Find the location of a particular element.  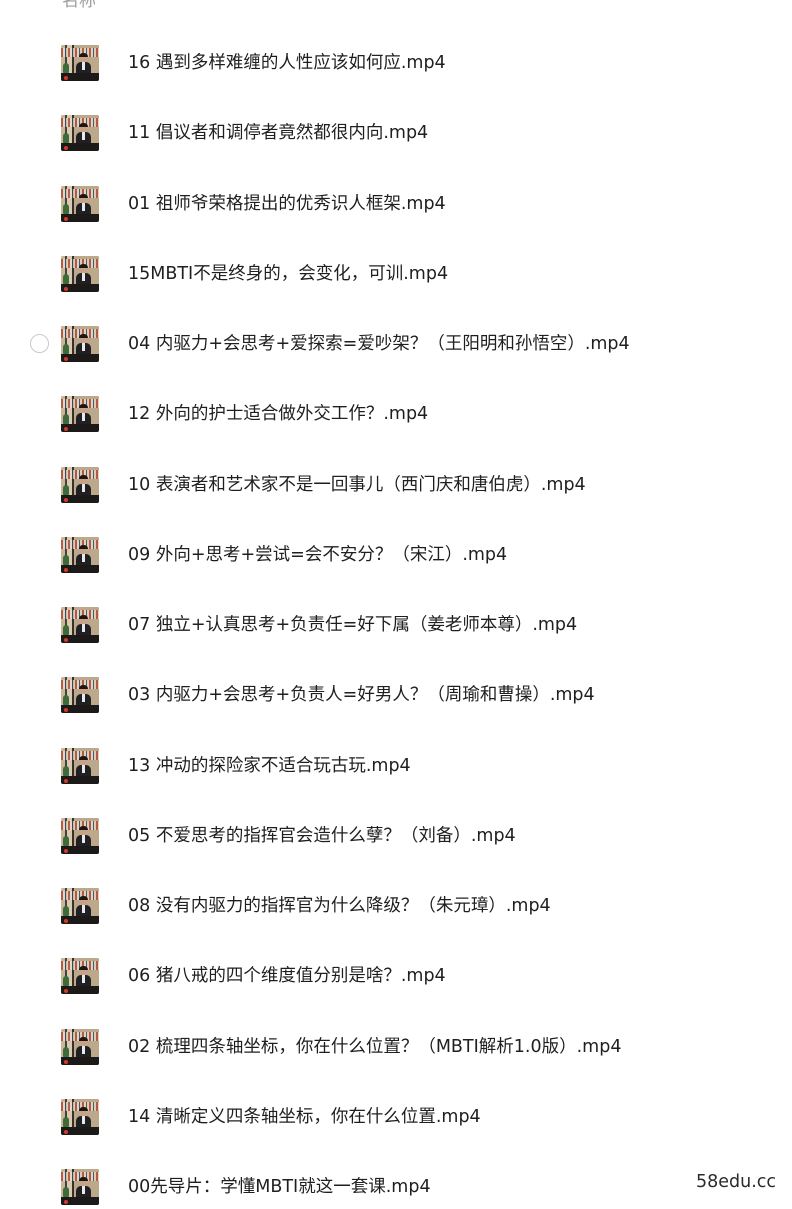

column-header-name: 名称 is located at coordinates (79, 6).